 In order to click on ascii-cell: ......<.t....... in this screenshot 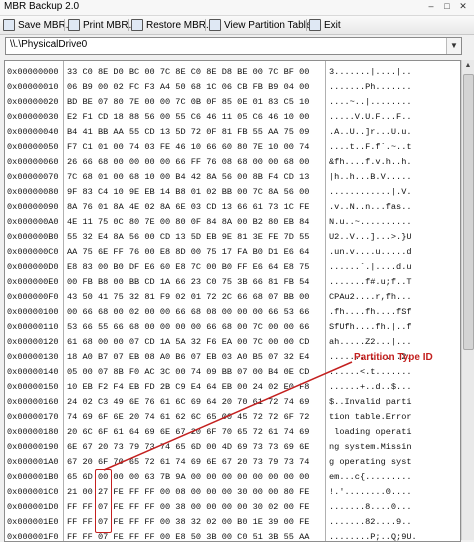, I will do `click(370, 372)`.